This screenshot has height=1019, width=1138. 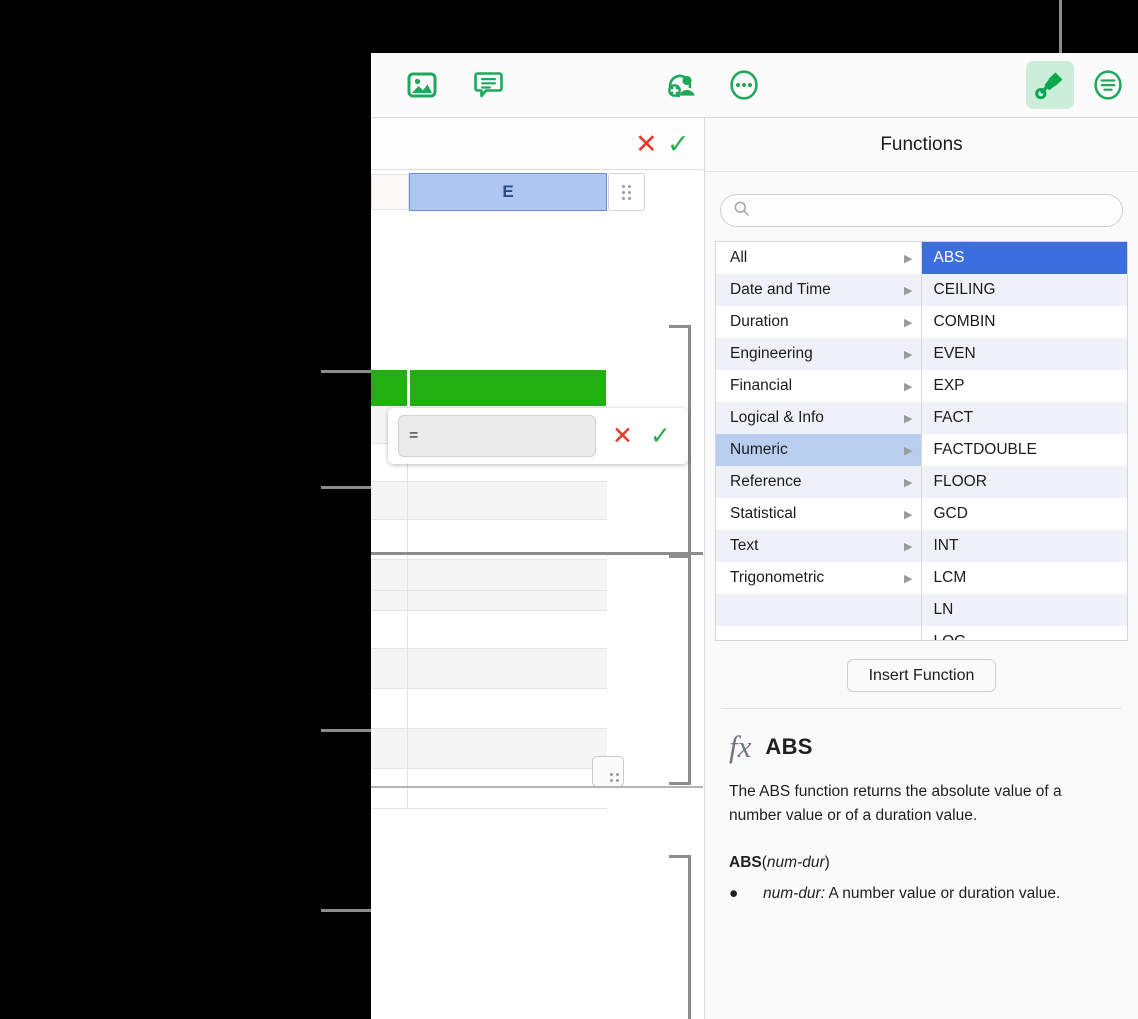 What do you see at coordinates (943, 894) in the screenshot?
I see `argument-description: A number value or duration value.` at bounding box center [943, 894].